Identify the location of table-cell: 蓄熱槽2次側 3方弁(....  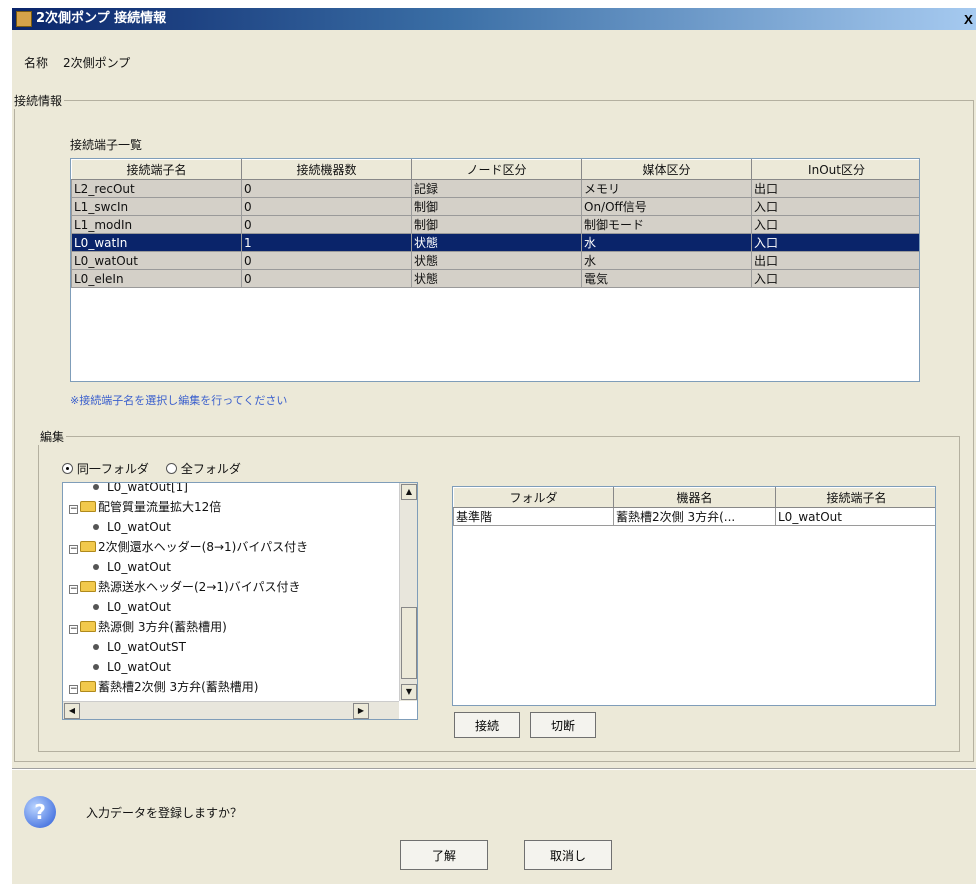
(694, 516).